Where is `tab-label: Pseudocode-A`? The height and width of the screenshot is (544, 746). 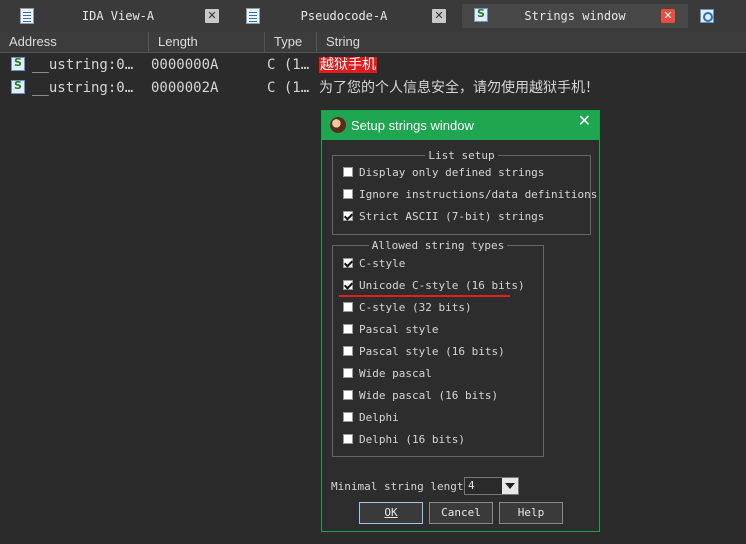
tab-label: Pseudocode-A is located at coordinates (344, 16).